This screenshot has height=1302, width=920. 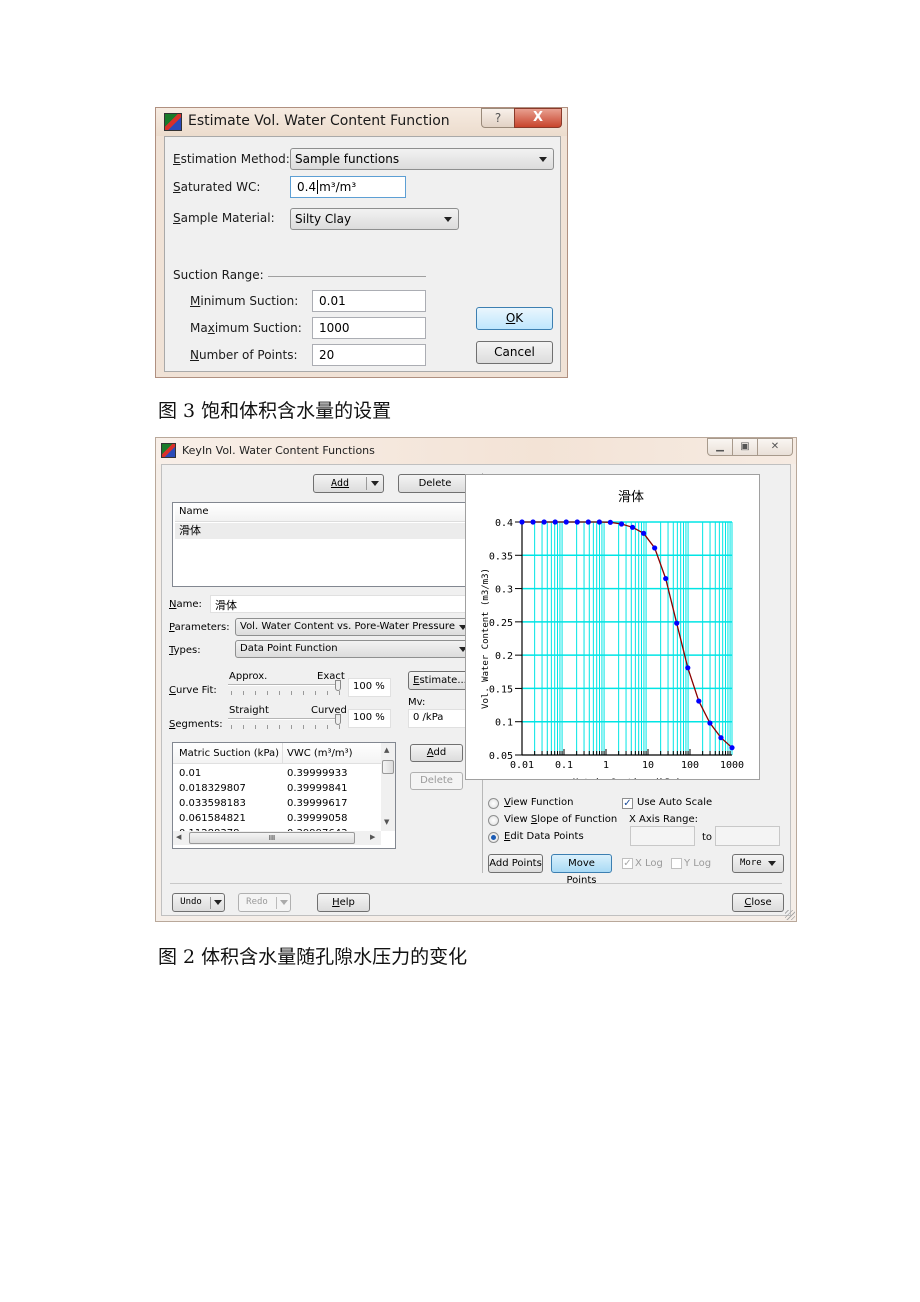 What do you see at coordinates (369, 687) in the screenshot?
I see `curve-fit-value: 100 %` at bounding box center [369, 687].